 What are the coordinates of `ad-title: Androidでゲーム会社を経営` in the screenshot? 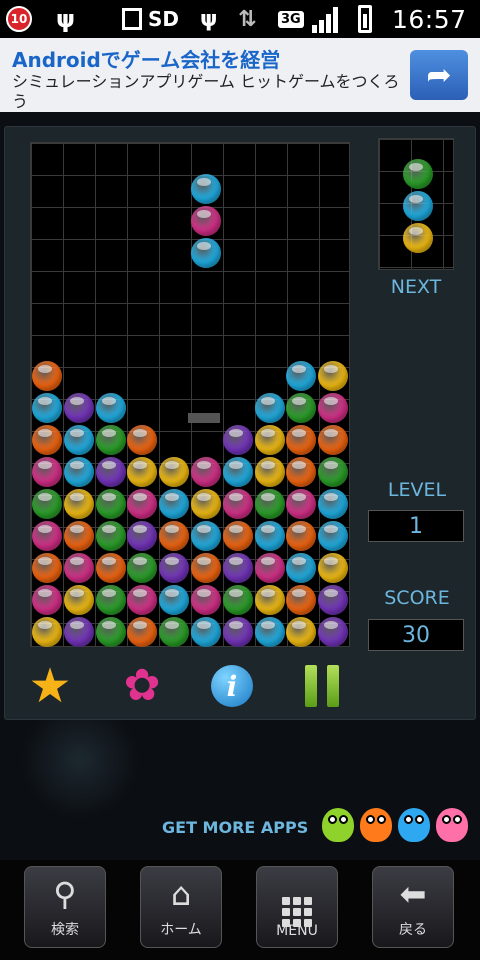 It's located at (146, 58).